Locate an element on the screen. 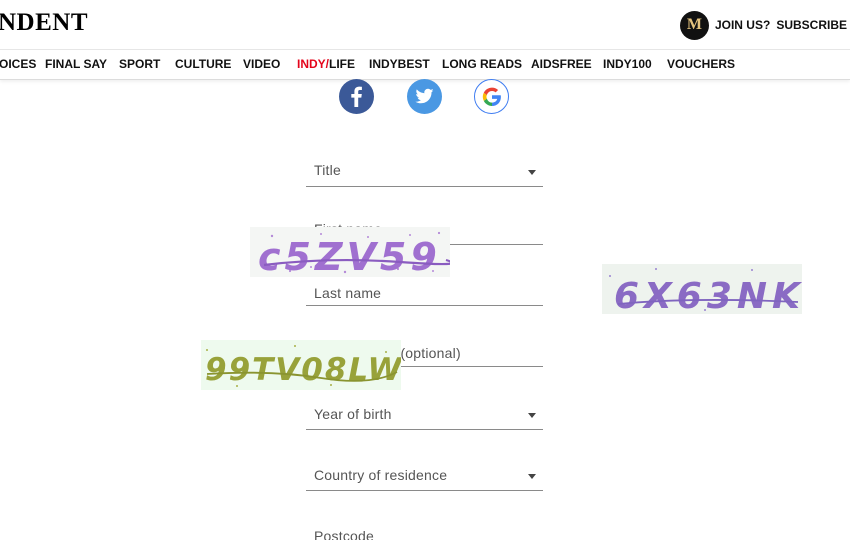  title-chevron-down-icon is located at coordinates (532, 172).